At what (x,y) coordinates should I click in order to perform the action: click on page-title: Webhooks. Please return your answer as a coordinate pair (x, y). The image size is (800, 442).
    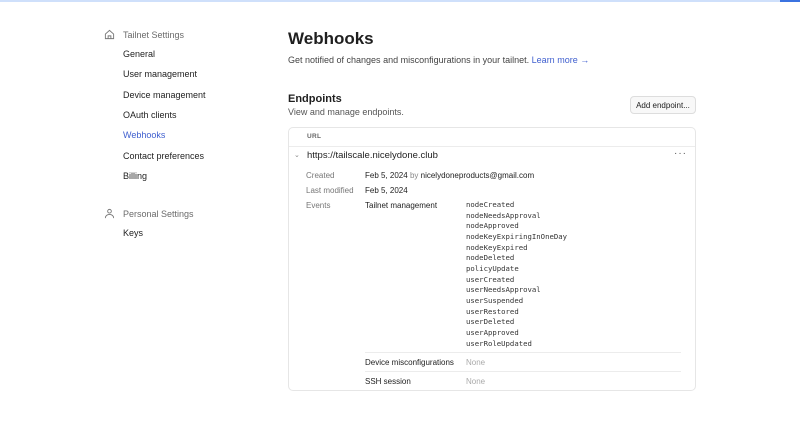
    Looking at the image, I should click on (331, 38).